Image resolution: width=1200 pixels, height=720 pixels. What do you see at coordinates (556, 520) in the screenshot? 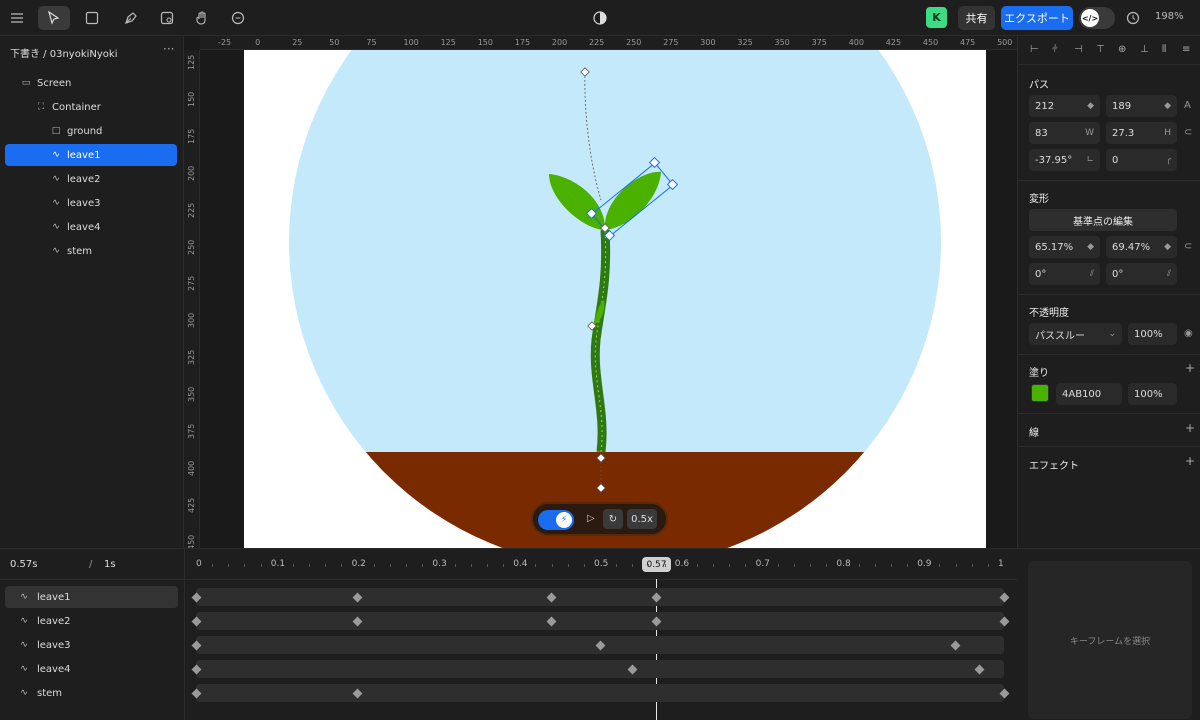
I see `auto-play-toggle: ⚡` at bounding box center [556, 520].